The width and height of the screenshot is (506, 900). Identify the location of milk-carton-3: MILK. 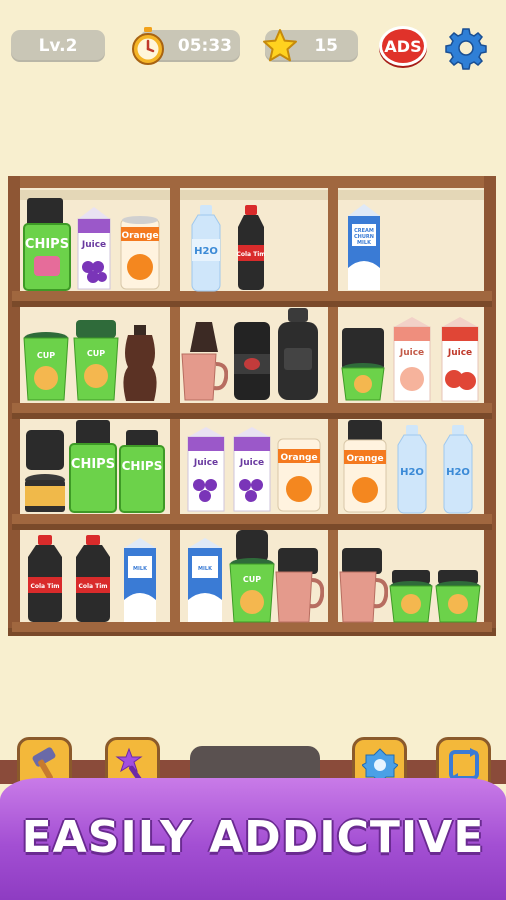
(205, 580).